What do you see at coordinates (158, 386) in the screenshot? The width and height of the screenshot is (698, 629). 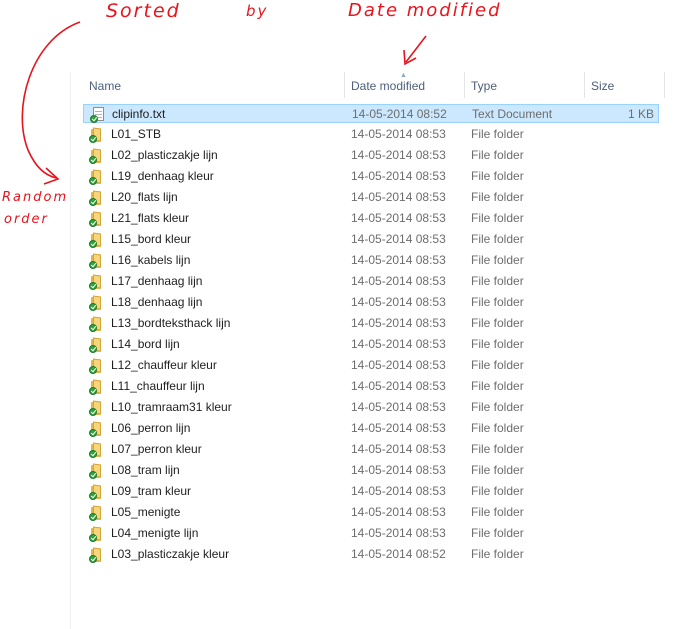 I see `file-name: L11_chauffeur lijn` at bounding box center [158, 386].